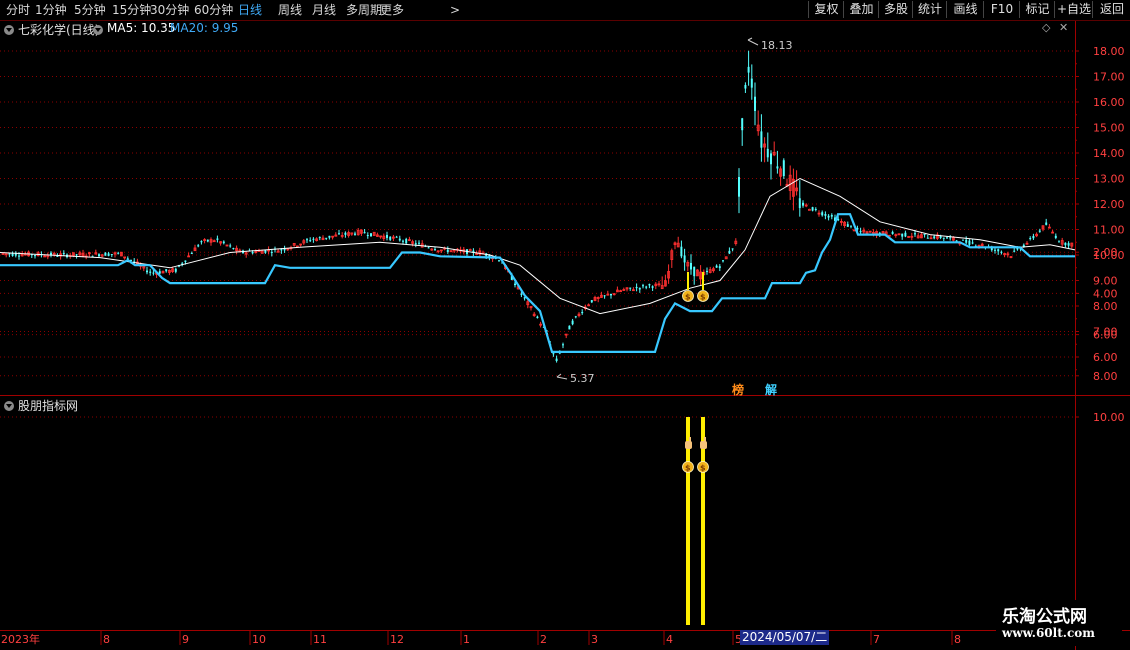 This screenshot has height=650, width=1130. What do you see at coordinates (1044, 617) in the screenshot?
I see `watermark-title: 乐淘公式网` at bounding box center [1044, 617].